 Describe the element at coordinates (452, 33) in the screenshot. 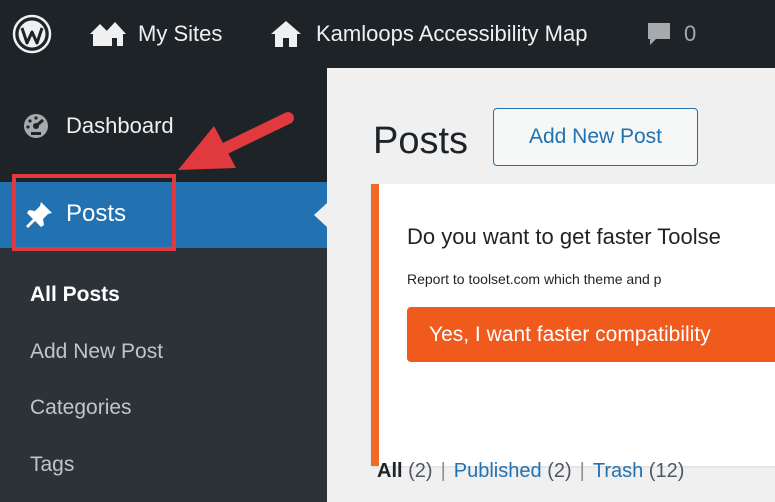

I see `site-name-label: Kamloops Accessibility Map` at that location.